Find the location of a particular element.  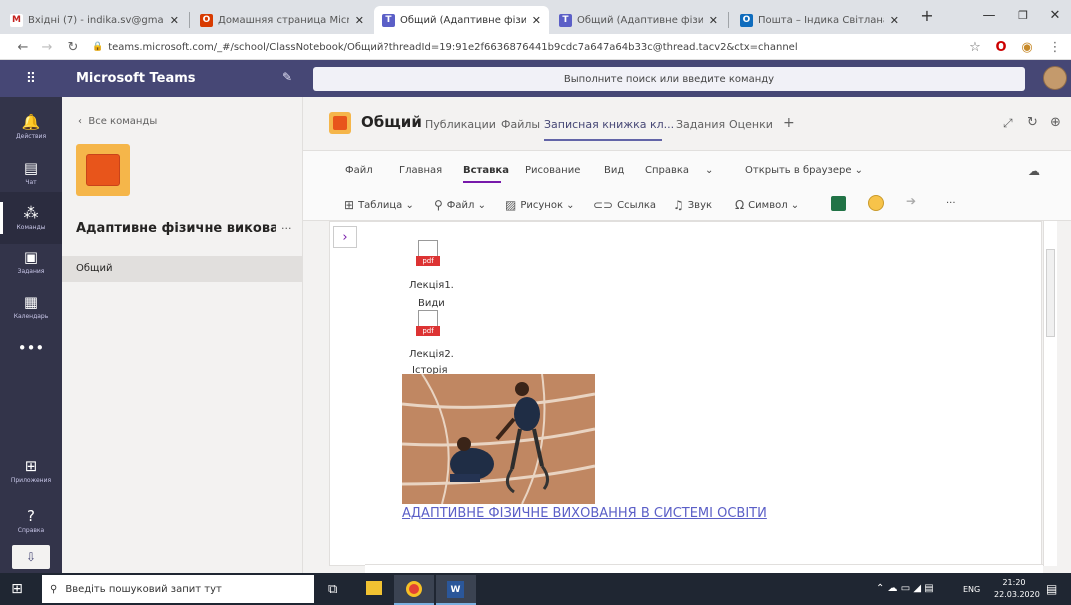

expand-icon: ⤢ is located at coordinates (1008, 123).